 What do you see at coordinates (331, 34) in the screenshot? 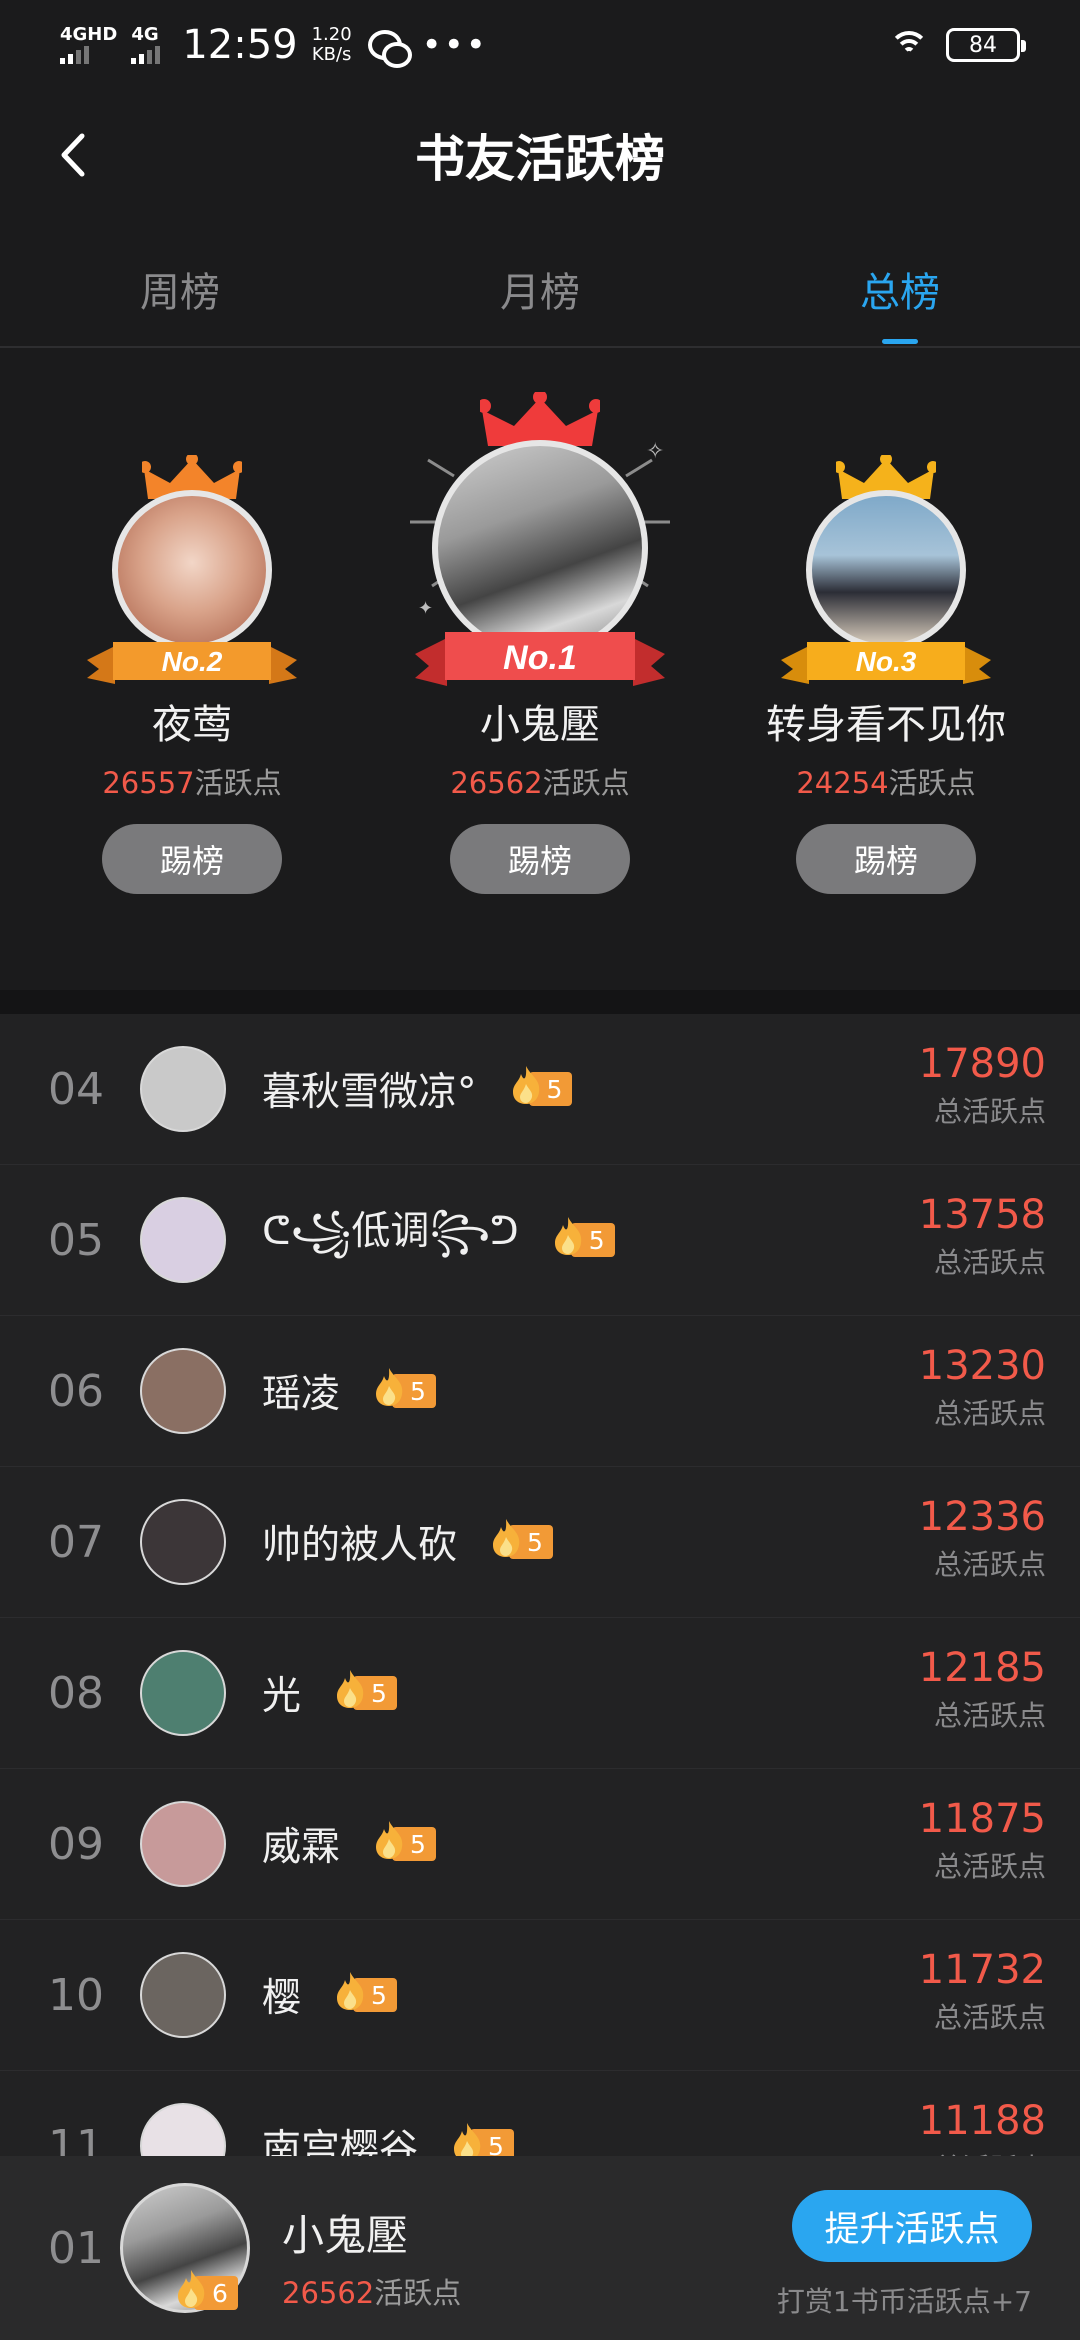
I see `speed-value: 1.20` at bounding box center [331, 34].